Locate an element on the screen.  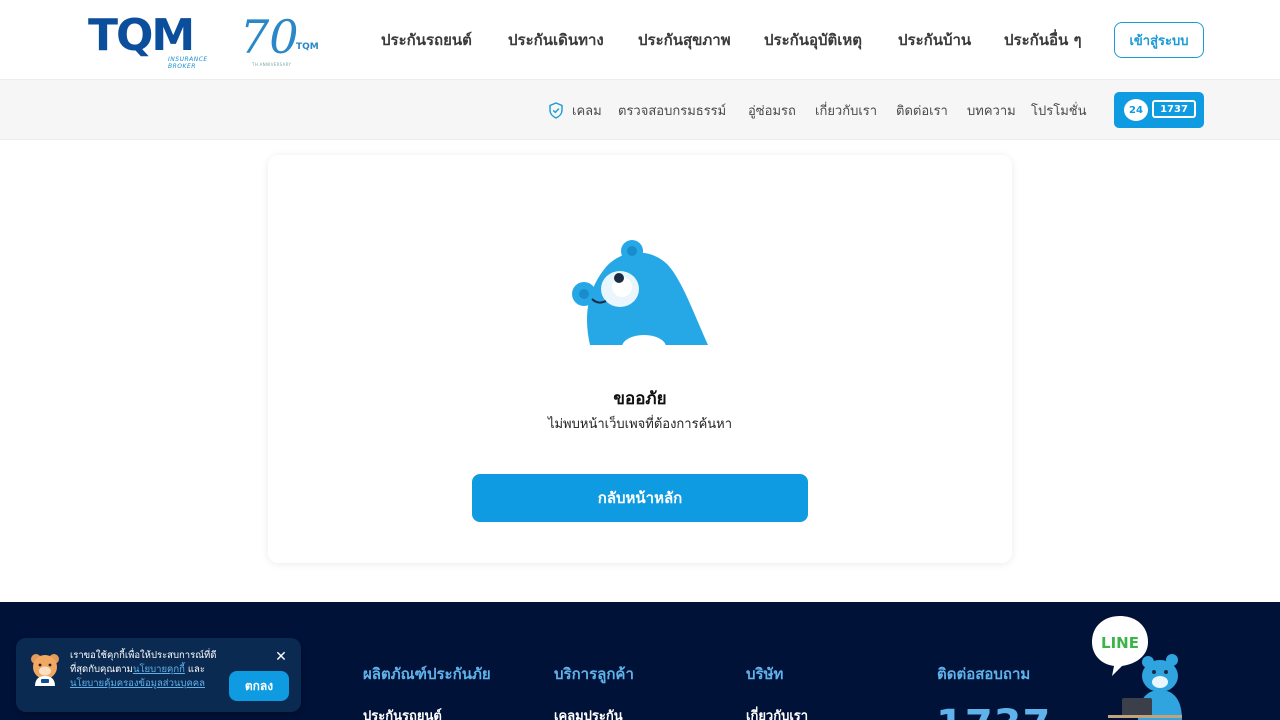
anniversary-logo: 70 TQM TH ANNIVERSARY is located at coordinates (280, 40).